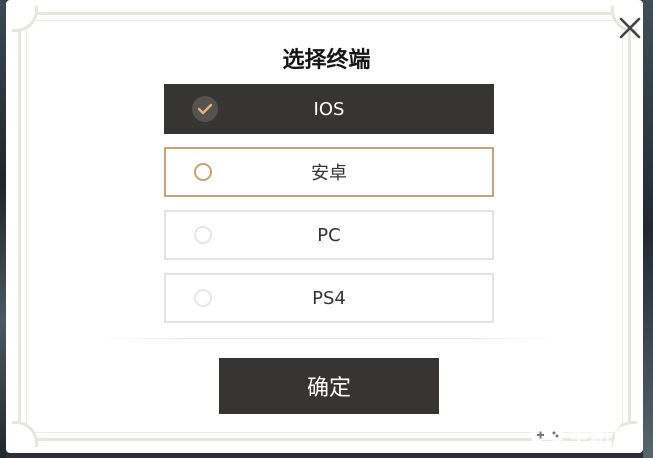 This screenshot has width=653, height=458. What do you see at coordinates (547, 435) in the screenshot?
I see `gamepad-icon` at bounding box center [547, 435].